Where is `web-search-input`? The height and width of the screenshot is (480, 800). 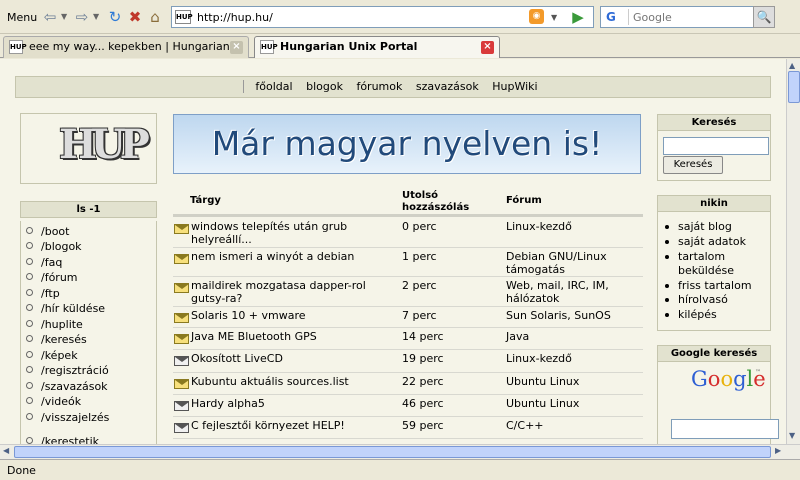 web-search-input is located at coordinates (693, 17).